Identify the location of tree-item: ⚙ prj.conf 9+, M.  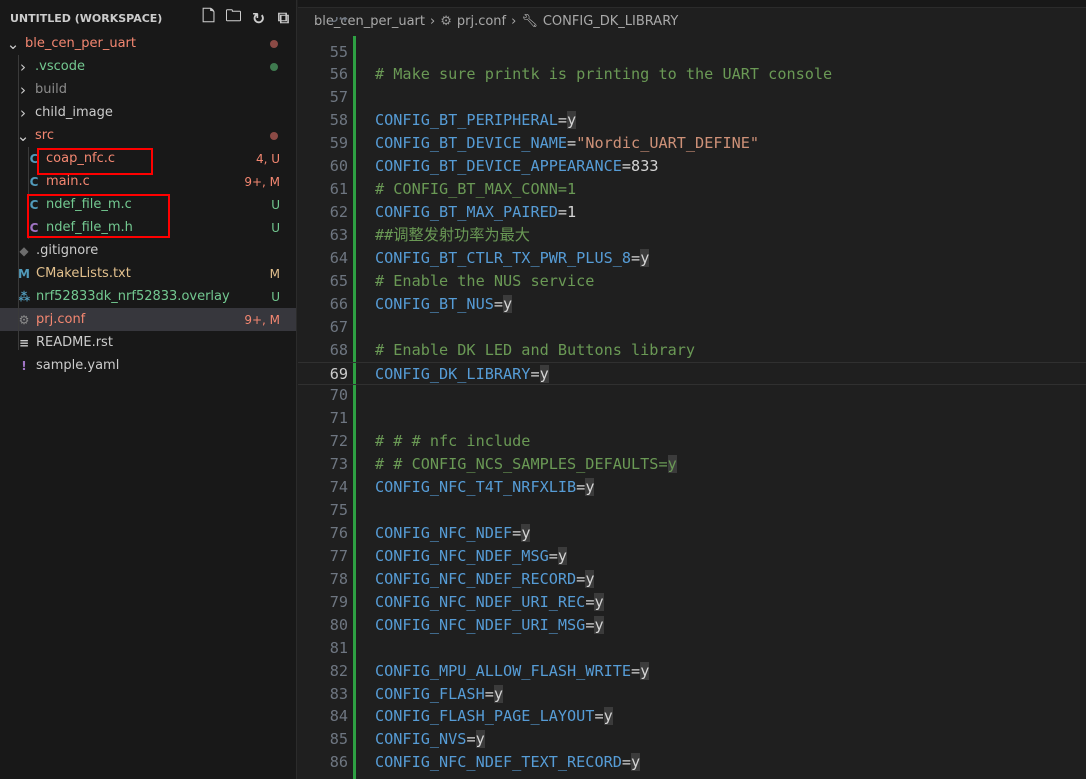
(148, 319).